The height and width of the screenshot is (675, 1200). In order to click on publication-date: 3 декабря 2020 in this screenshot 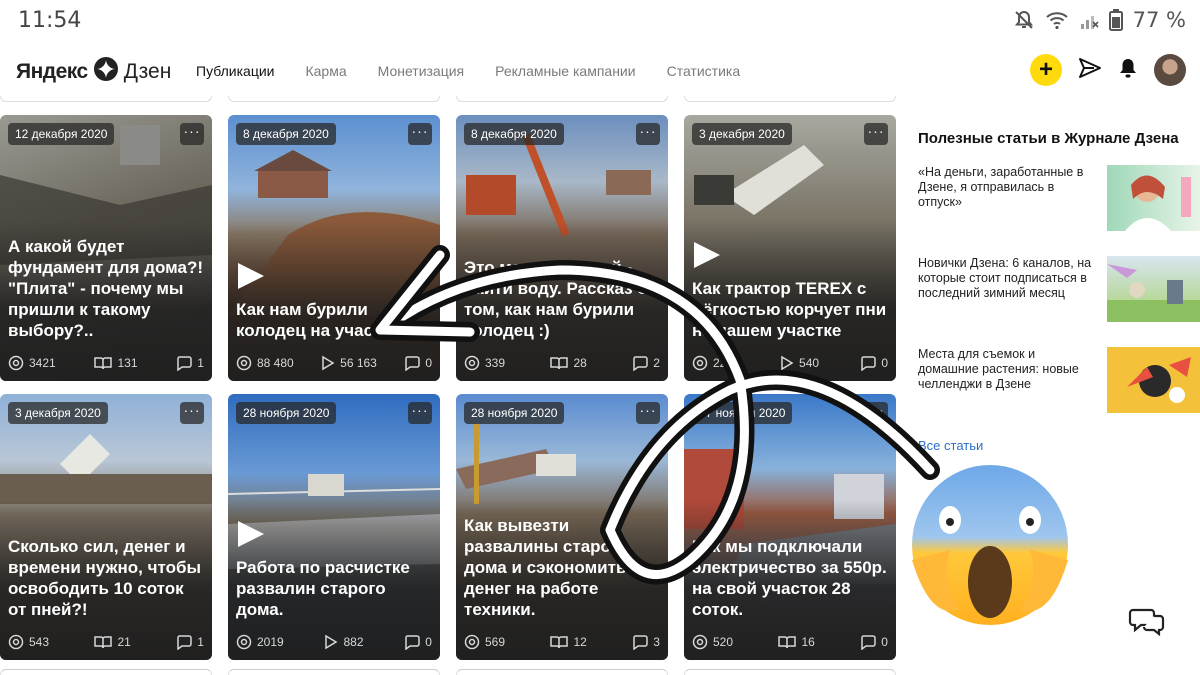, I will do `click(742, 134)`.